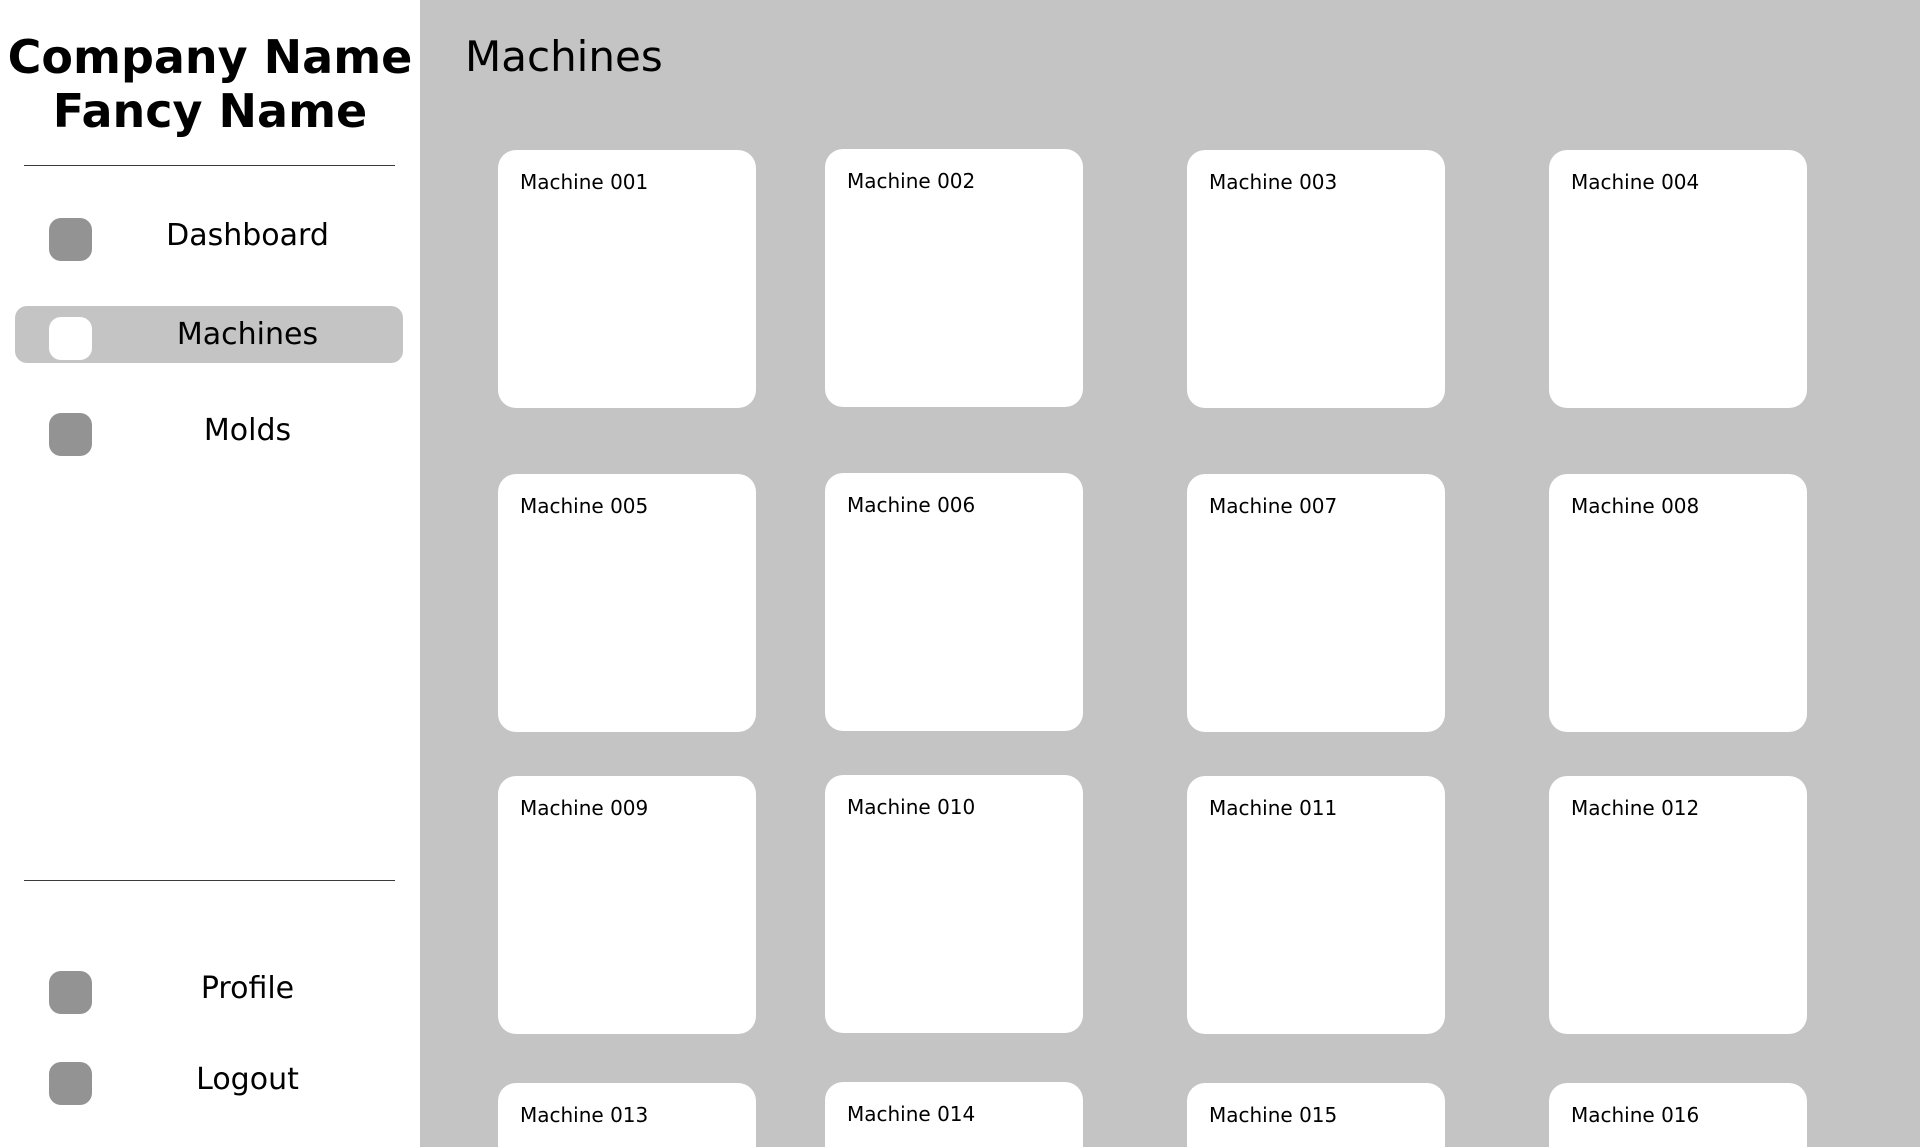 This screenshot has width=1920, height=1147. I want to click on machine-card: Machine 009, so click(627, 905).